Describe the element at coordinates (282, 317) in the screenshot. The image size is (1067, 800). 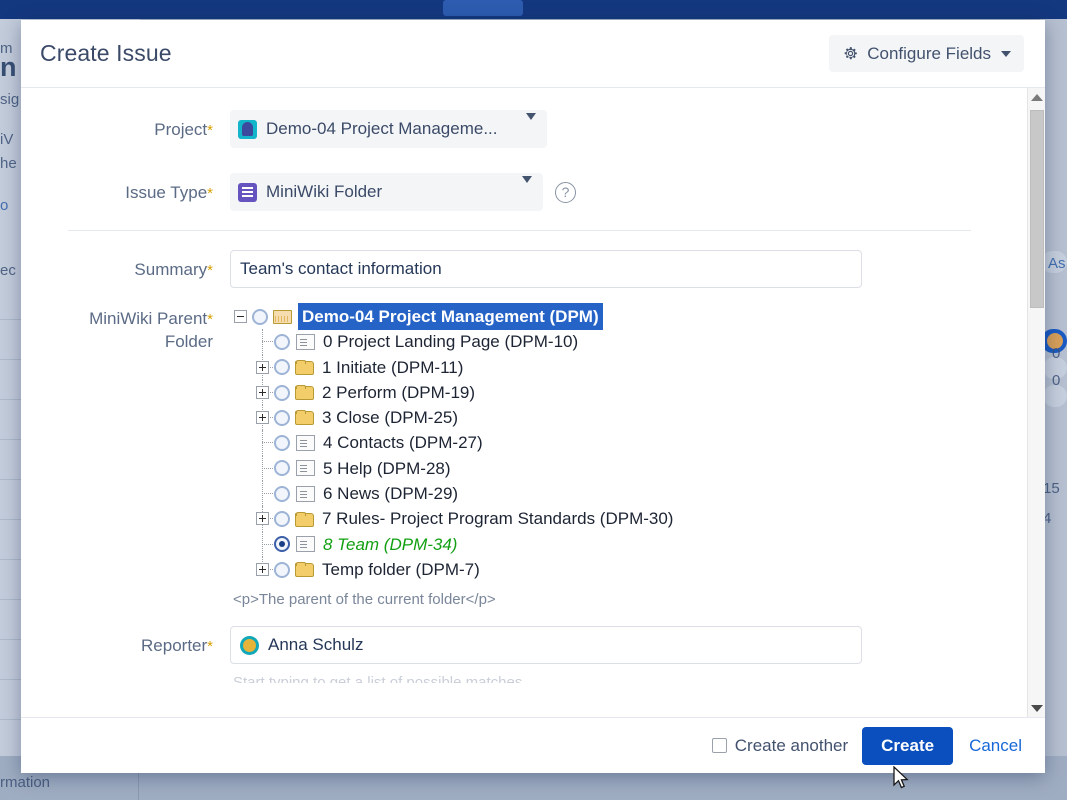
I see `folder-open-icon` at that location.